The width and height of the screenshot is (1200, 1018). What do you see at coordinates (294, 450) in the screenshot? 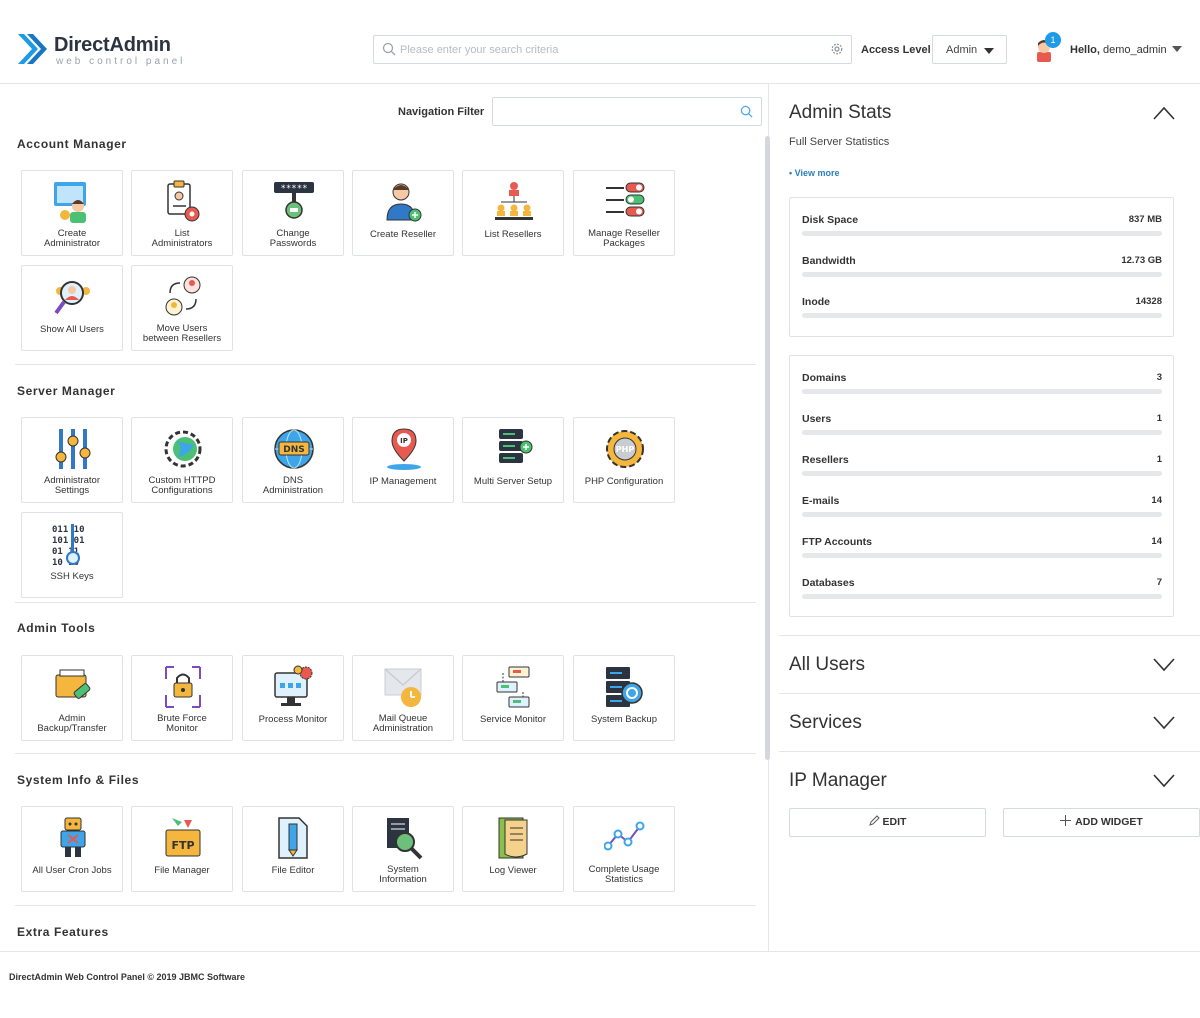
I see `svg-text: DNS` at bounding box center [294, 450].